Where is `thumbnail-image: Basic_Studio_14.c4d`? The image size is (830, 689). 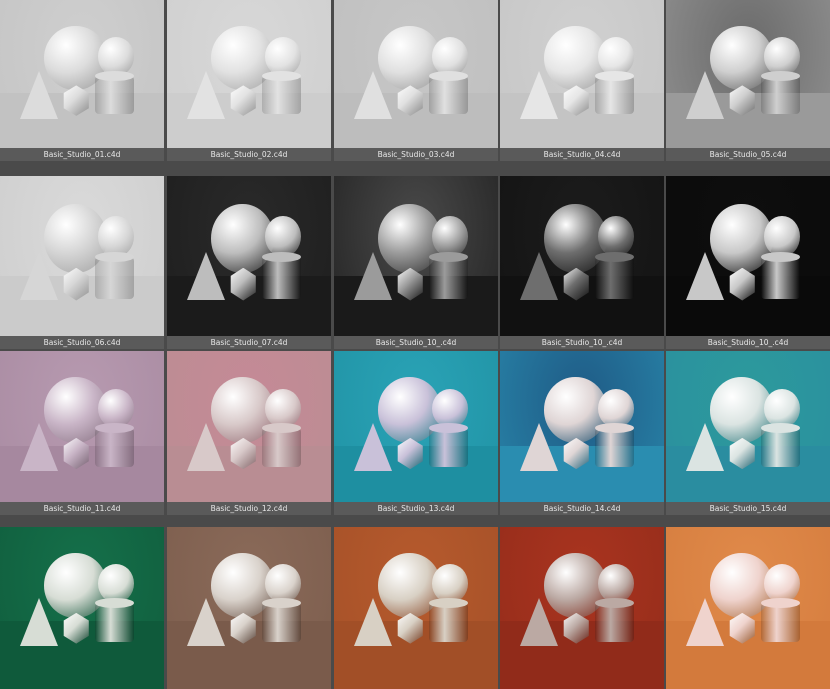
thumbnail-image: Basic_Studio_14.c4d is located at coordinates (582, 433).